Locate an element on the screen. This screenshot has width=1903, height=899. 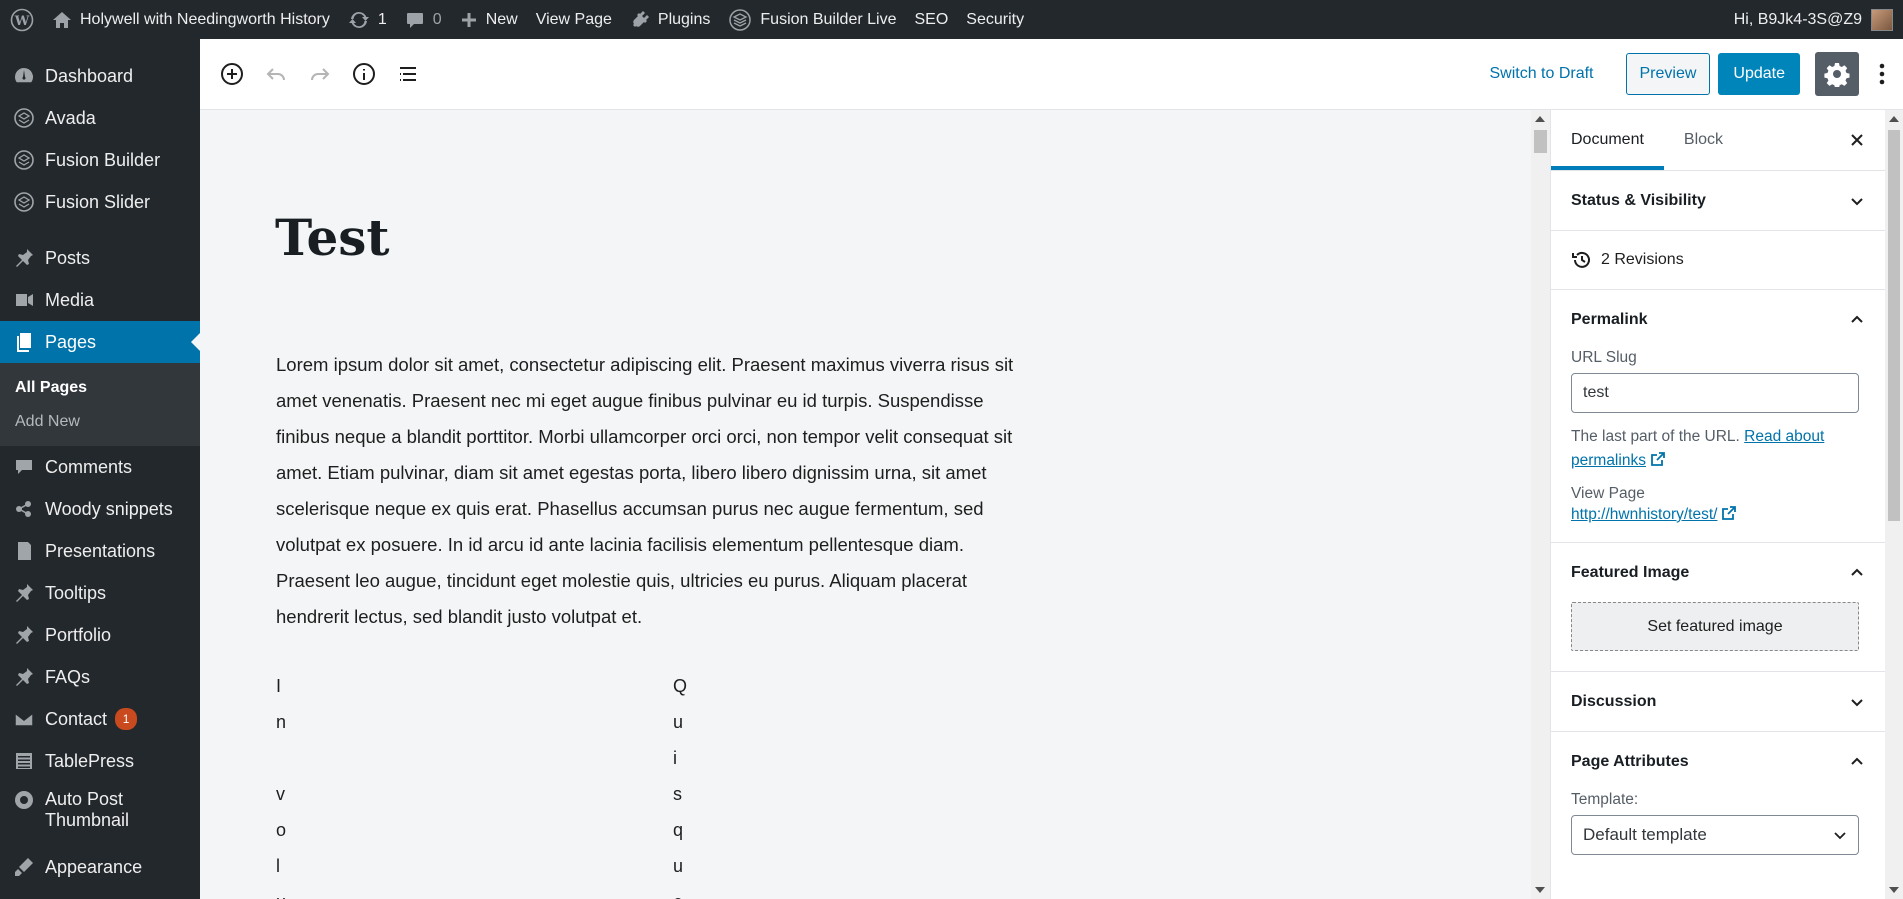
menu-label: Tooltips is located at coordinates (76, 592).